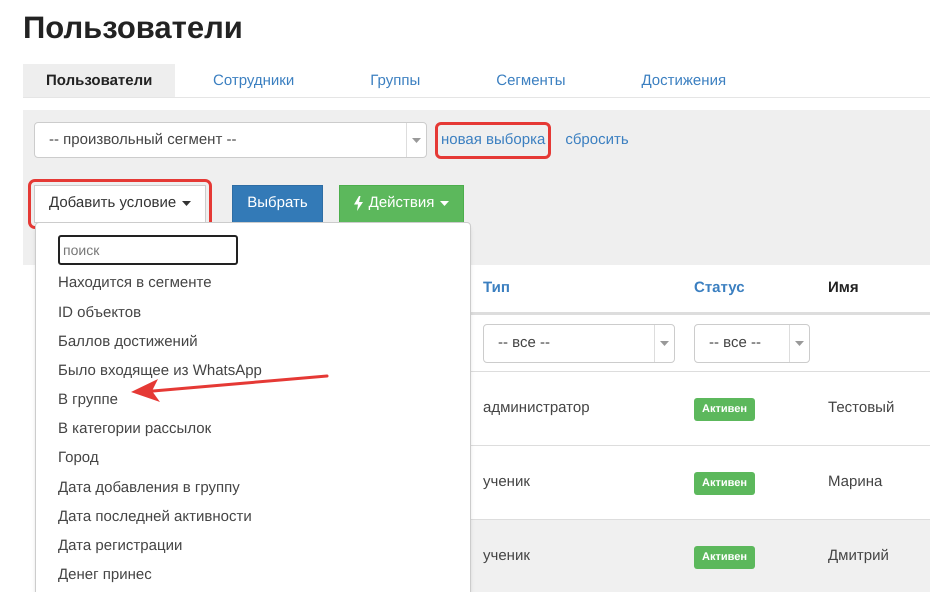  I want to click on table-cell-text: Дмитрий, so click(859, 556).